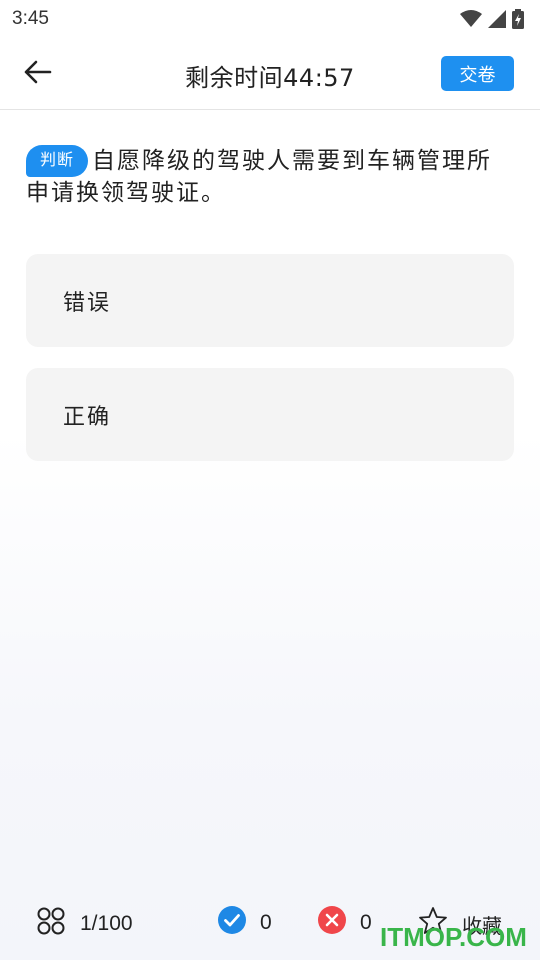 This screenshot has height=960, width=540. What do you see at coordinates (266, 922) in the screenshot?
I see `correct-count-value: 0` at bounding box center [266, 922].